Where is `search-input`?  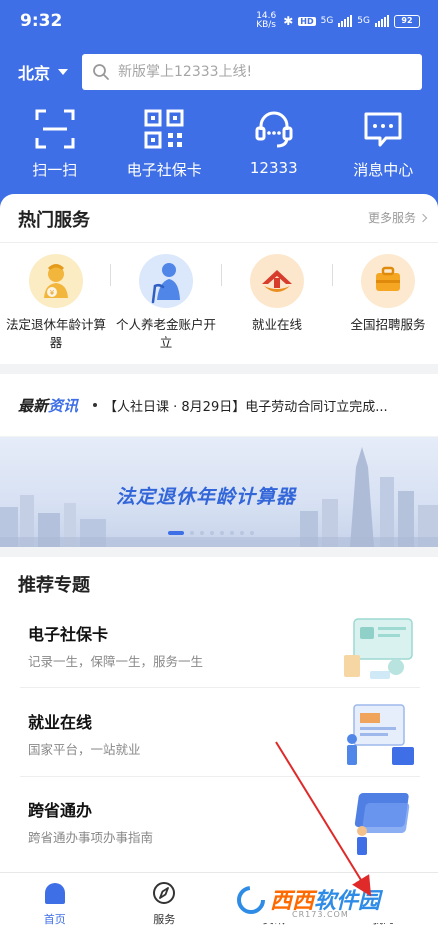
search-input is located at coordinates (263, 72).